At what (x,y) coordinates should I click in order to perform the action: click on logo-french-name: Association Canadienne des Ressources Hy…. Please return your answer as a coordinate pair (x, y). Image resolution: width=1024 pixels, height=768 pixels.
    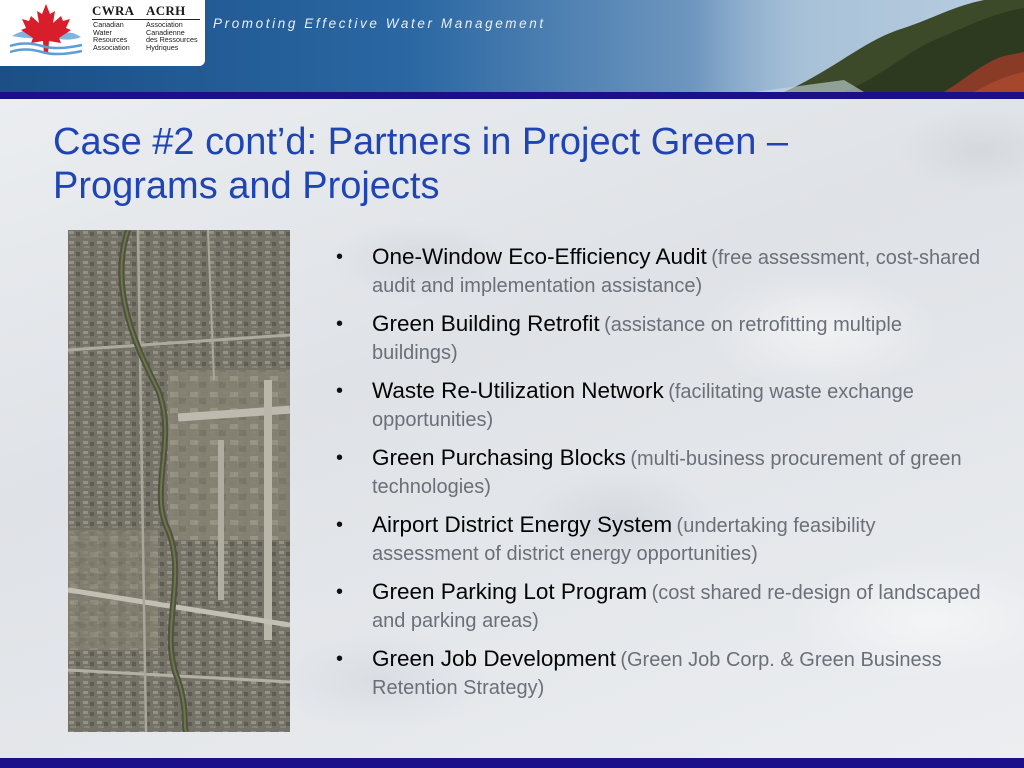
    Looking at the image, I should click on (172, 36).